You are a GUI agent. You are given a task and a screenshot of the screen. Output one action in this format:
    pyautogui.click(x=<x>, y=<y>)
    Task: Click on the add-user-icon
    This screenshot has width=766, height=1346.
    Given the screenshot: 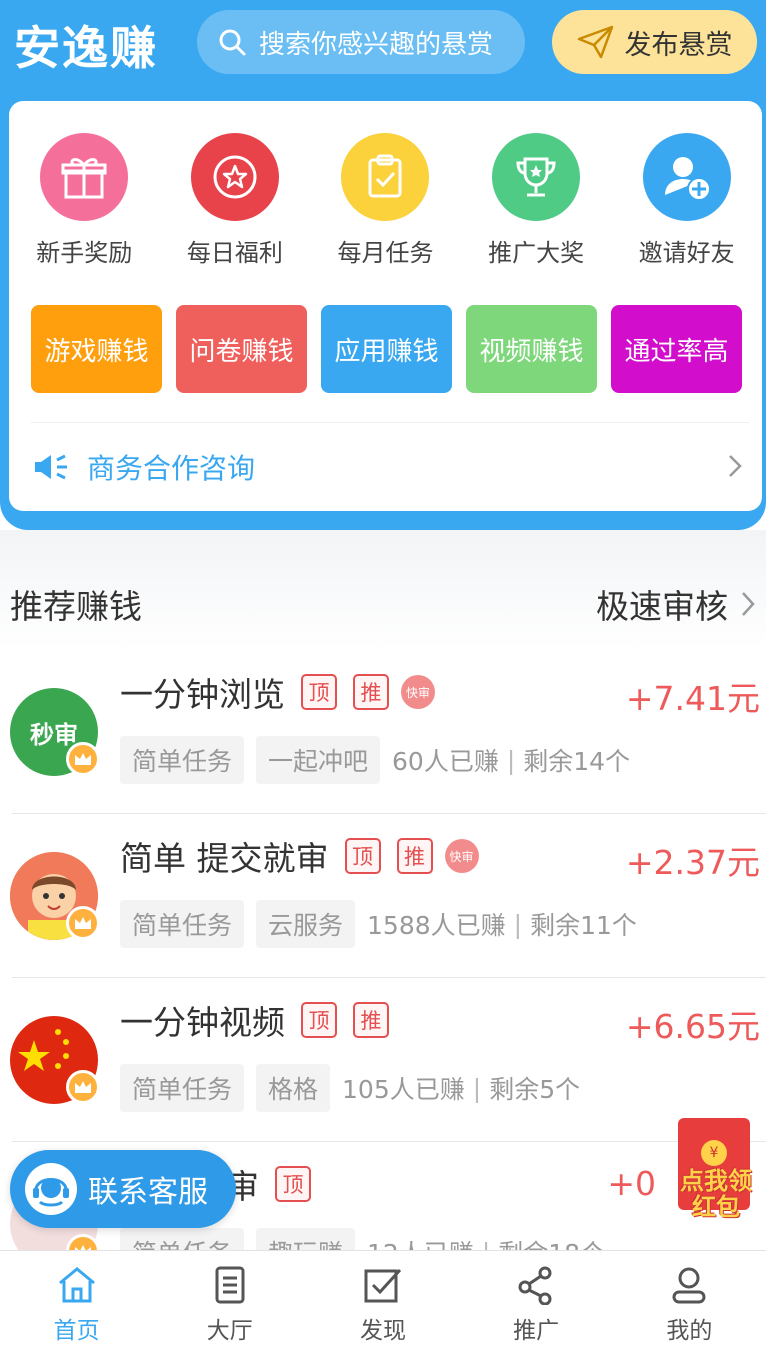 What is the action you would take?
    pyautogui.click(x=686, y=177)
    